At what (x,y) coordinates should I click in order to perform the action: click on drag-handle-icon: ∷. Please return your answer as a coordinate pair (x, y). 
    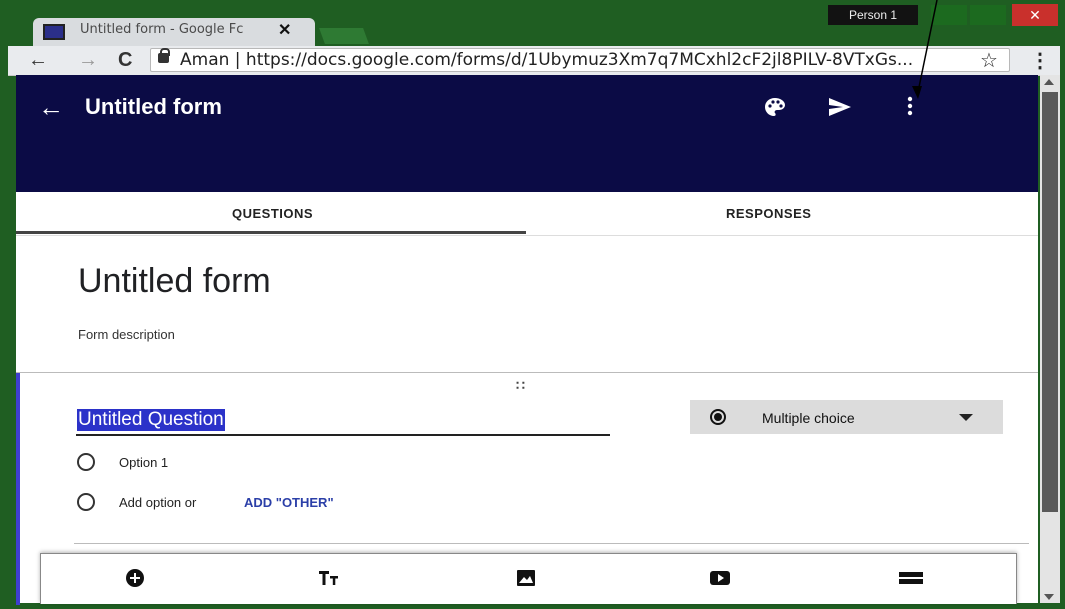
    Looking at the image, I should click on (521, 385).